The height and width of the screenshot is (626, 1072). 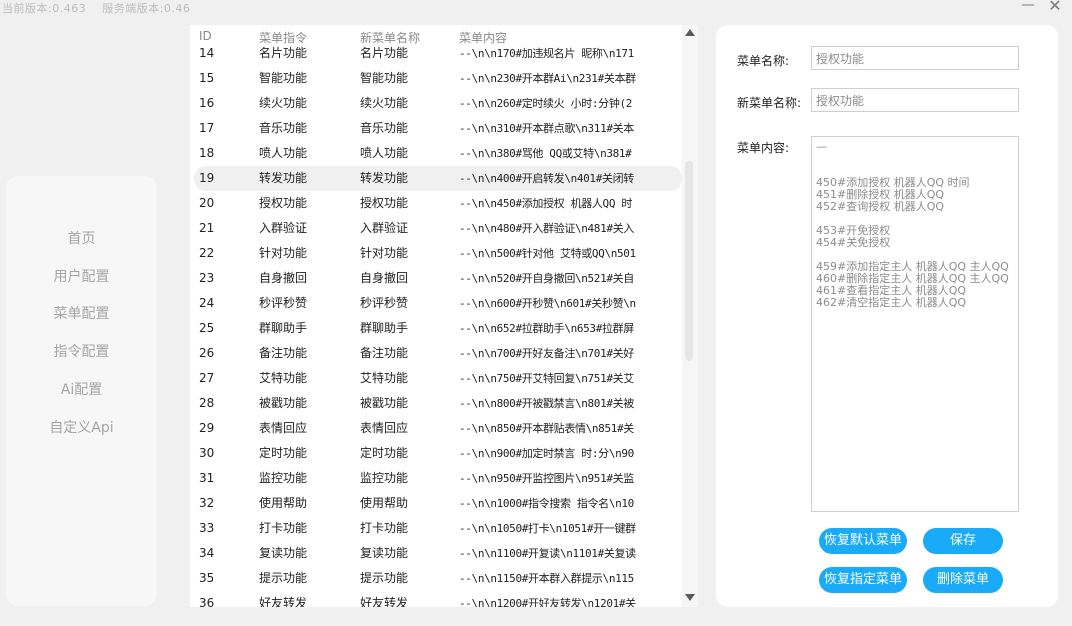 What do you see at coordinates (547, 78) in the screenshot?
I see `cell-content: --\n\n230#开本群Ai\n231#关本群` at bounding box center [547, 78].